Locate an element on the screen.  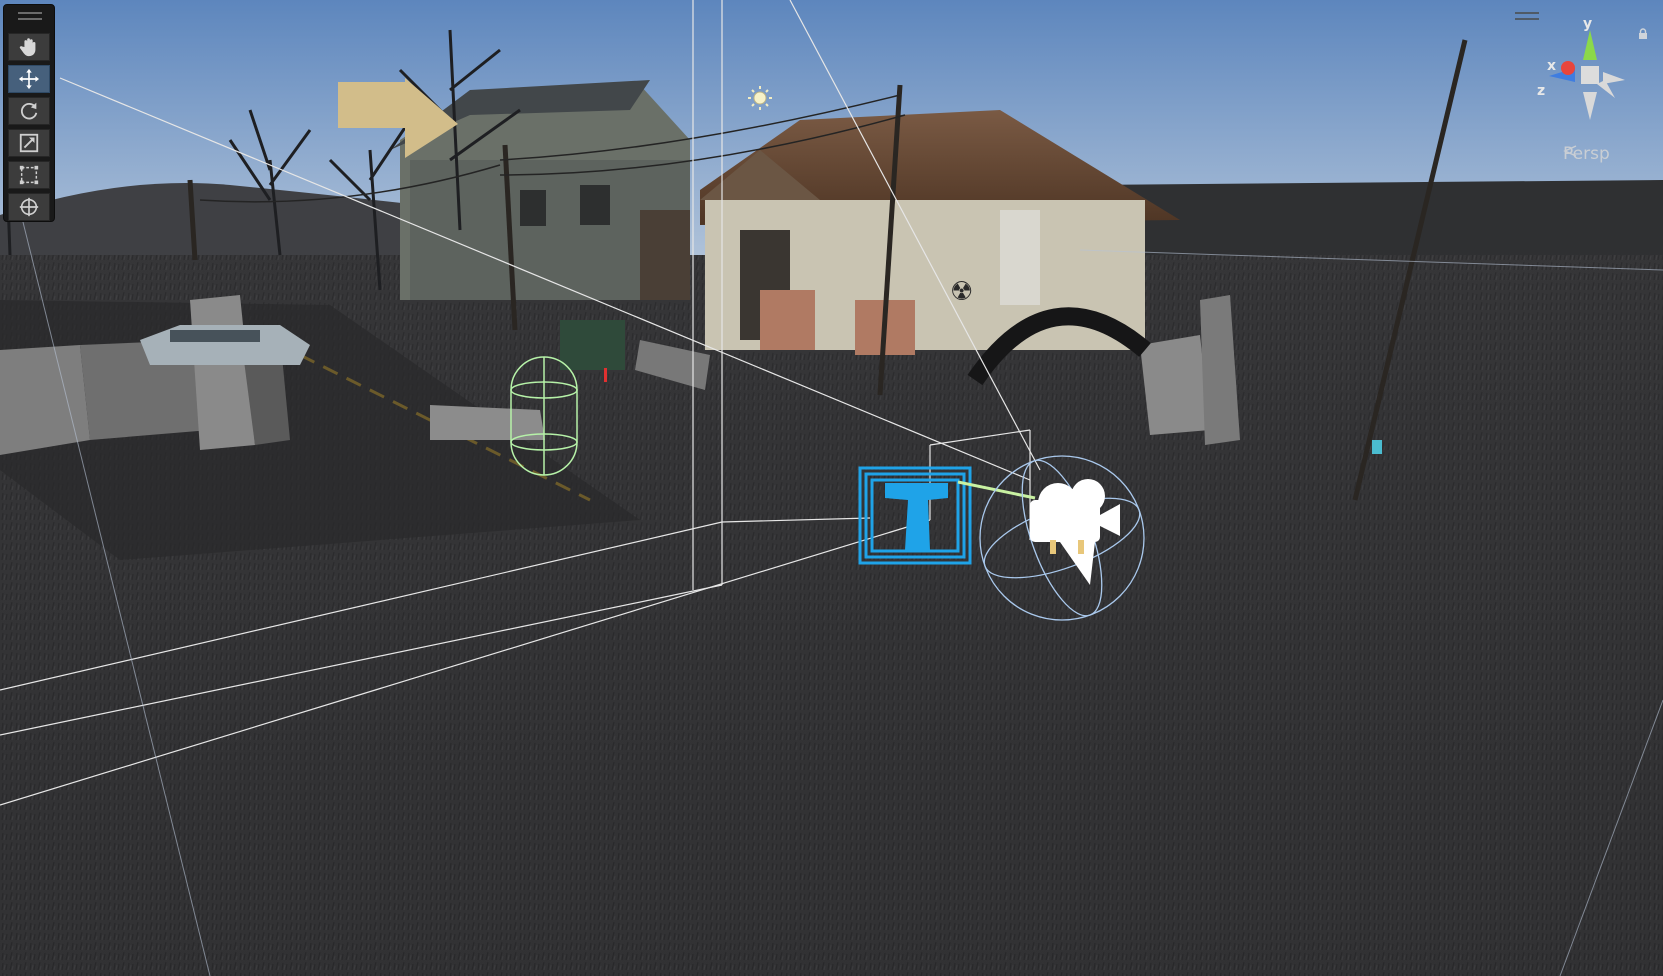
scale-tool-button is located at coordinates (29, 143).